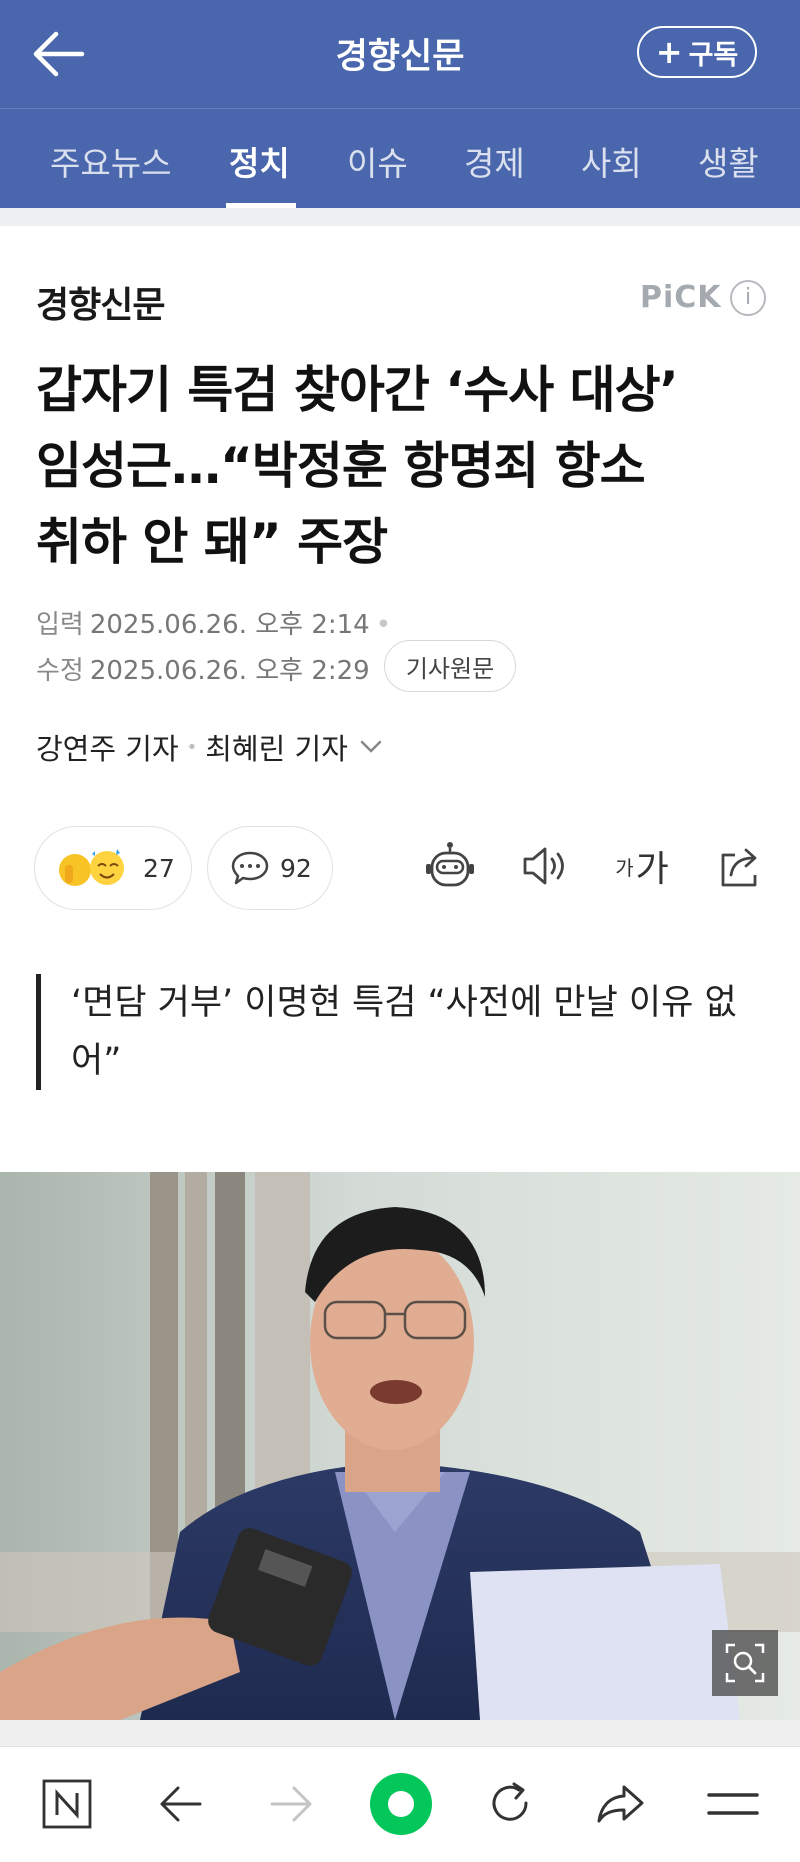 The width and height of the screenshot is (800, 1862). I want to click on menu-icon, so click(733, 1804).